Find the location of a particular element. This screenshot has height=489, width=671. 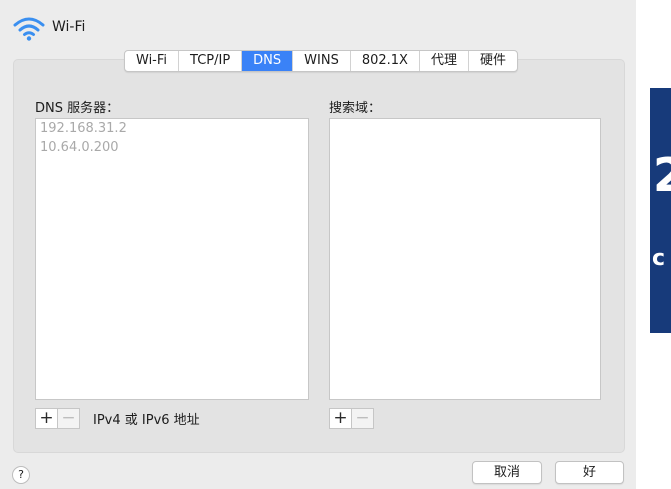

remove-dns-server-button: − is located at coordinates (68, 418).